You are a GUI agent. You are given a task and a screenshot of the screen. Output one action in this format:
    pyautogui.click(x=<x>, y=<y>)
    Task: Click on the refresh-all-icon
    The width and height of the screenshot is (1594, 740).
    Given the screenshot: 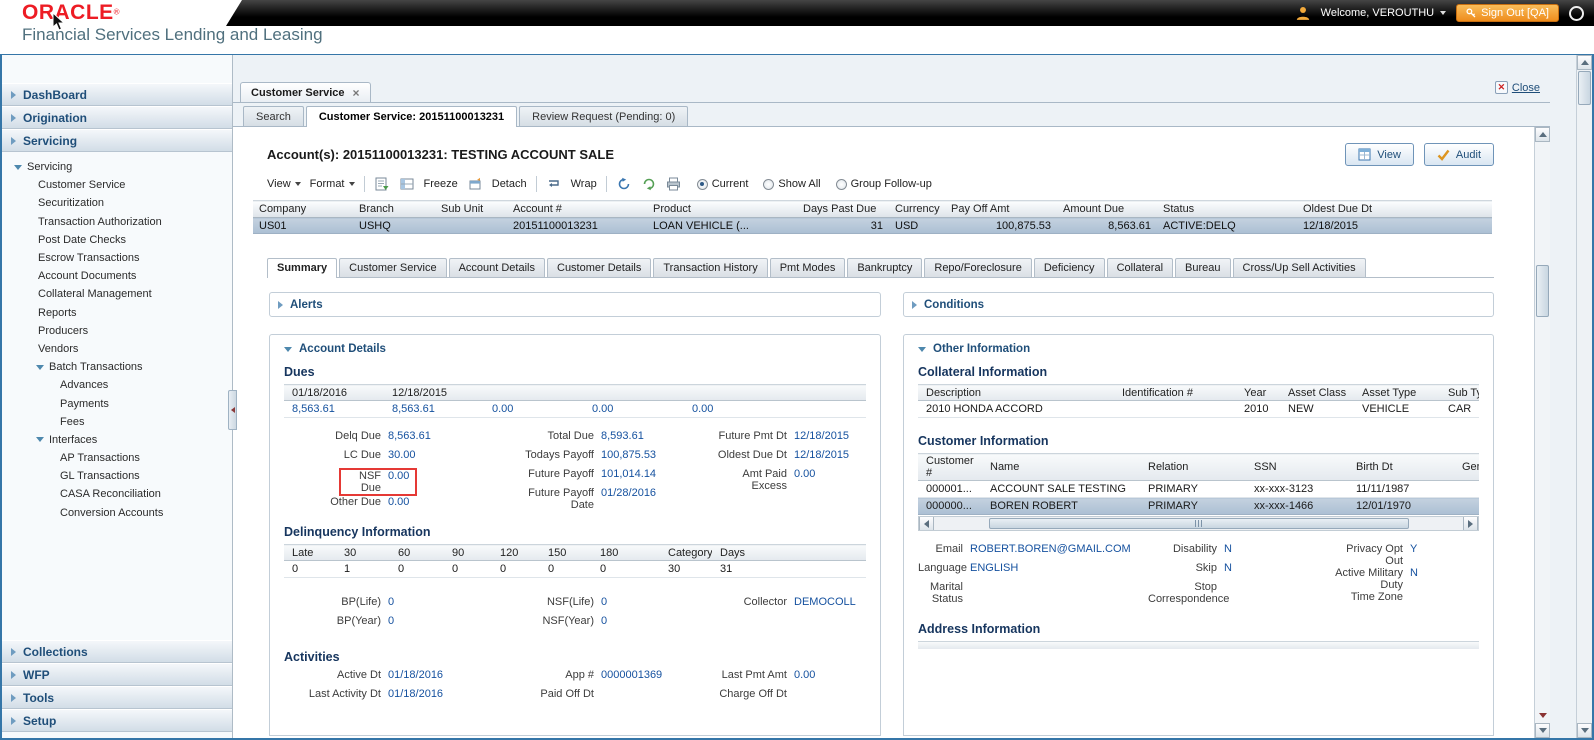 What is the action you would take?
    pyautogui.click(x=649, y=184)
    